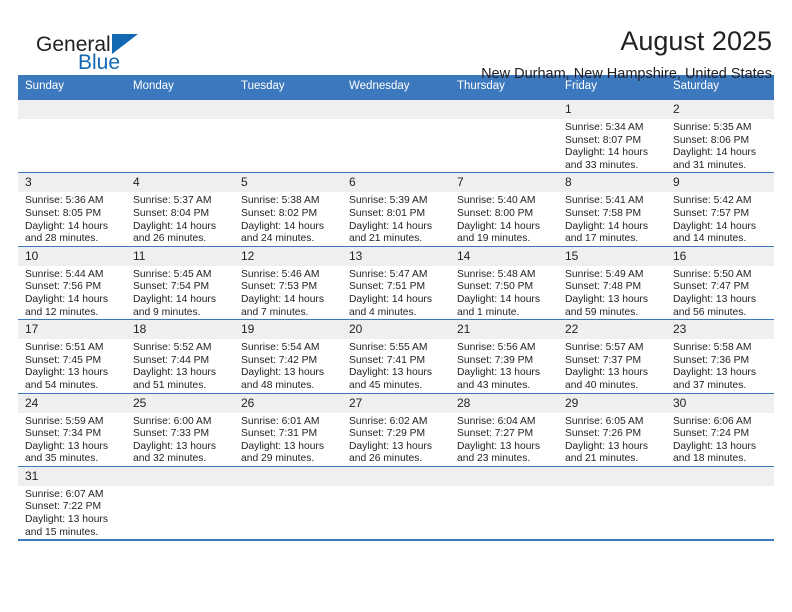 Image resolution: width=792 pixels, height=612 pixels. What do you see at coordinates (388, 201) in the screenshot?
I see `sunrise-text: Sunrise: 5:39 AM` at bounding box center [388, 201].